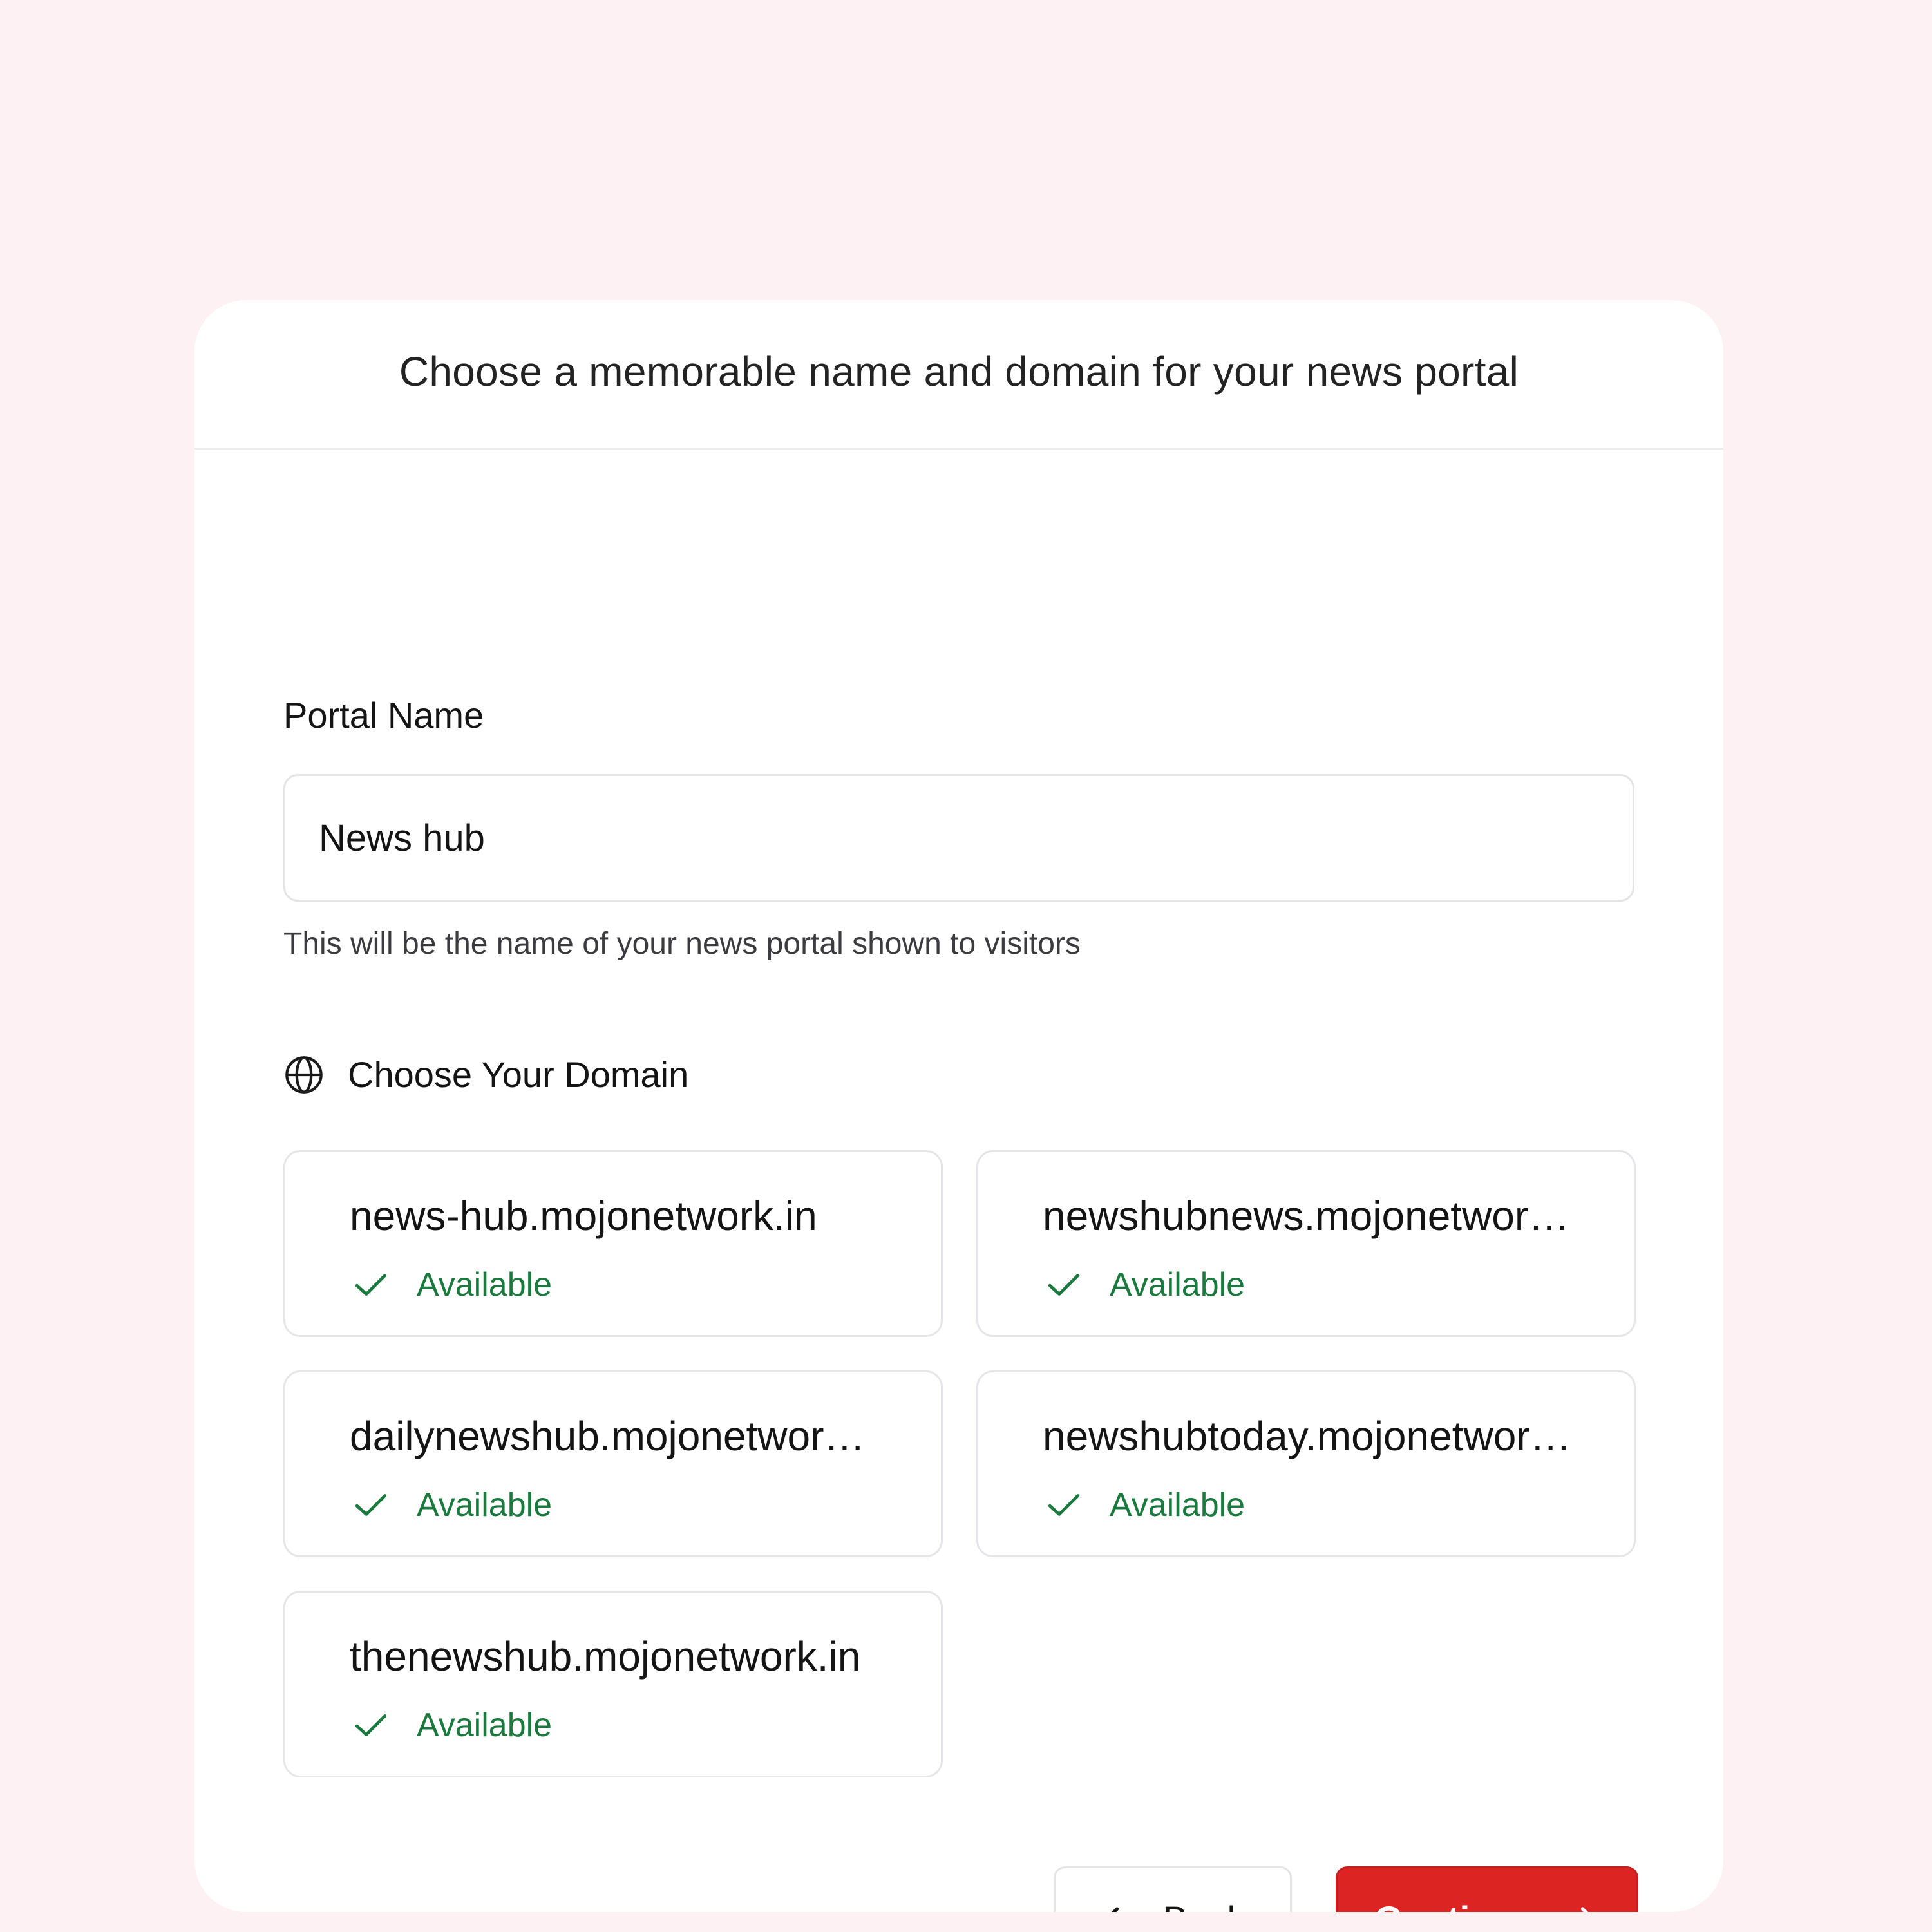  Describe the element at coordinates (1455, 1906) in the screenshot. I see `continue-button-label: Continue` at that location.